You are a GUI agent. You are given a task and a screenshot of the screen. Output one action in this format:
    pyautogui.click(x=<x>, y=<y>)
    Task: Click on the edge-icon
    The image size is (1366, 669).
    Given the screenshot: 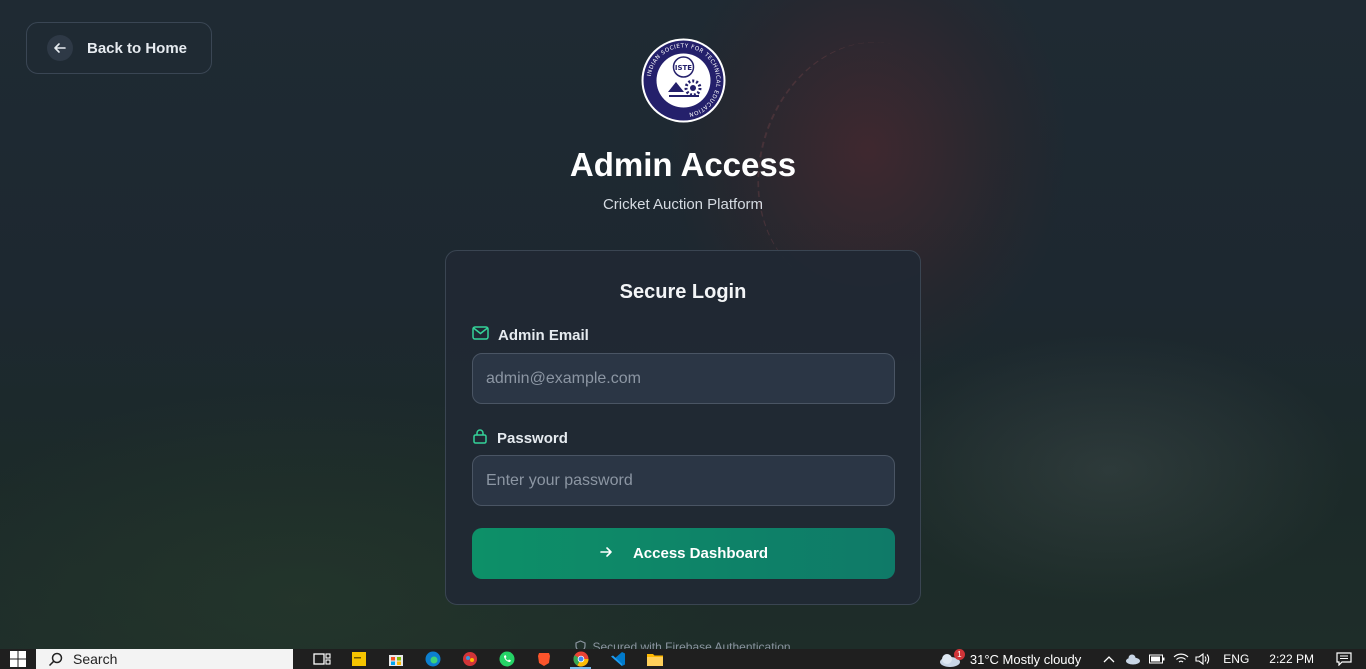 What is the action you would take?
    pyautogui.click(x=432, y=659)
    